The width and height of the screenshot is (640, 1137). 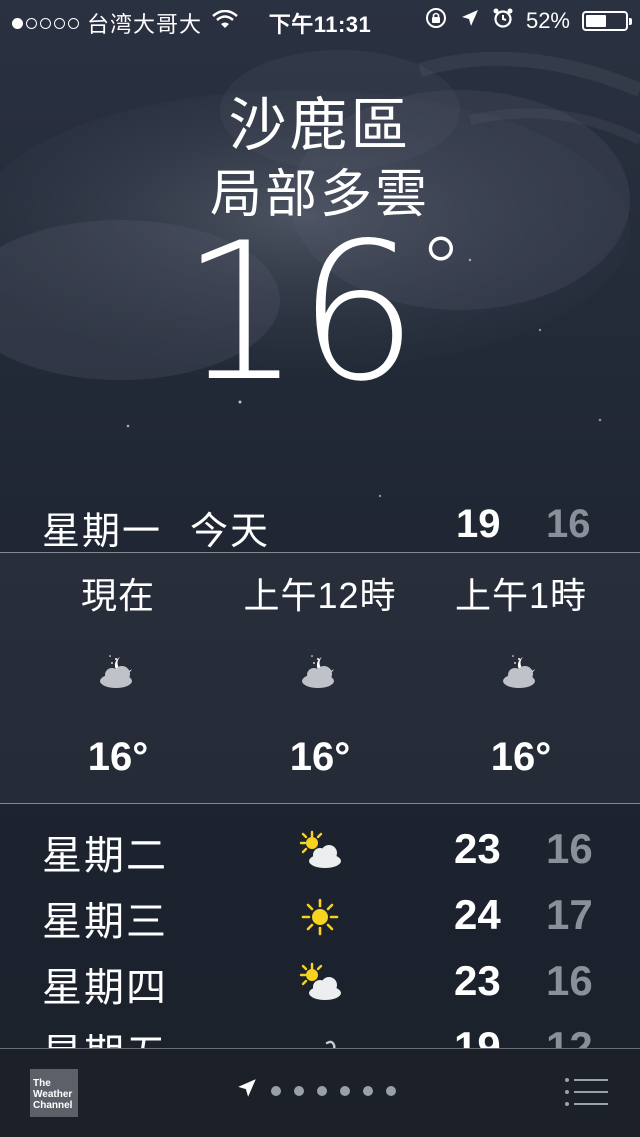 I want to click on bottom-toolbar: The Weather Channel, so click(x=320, y=1092).